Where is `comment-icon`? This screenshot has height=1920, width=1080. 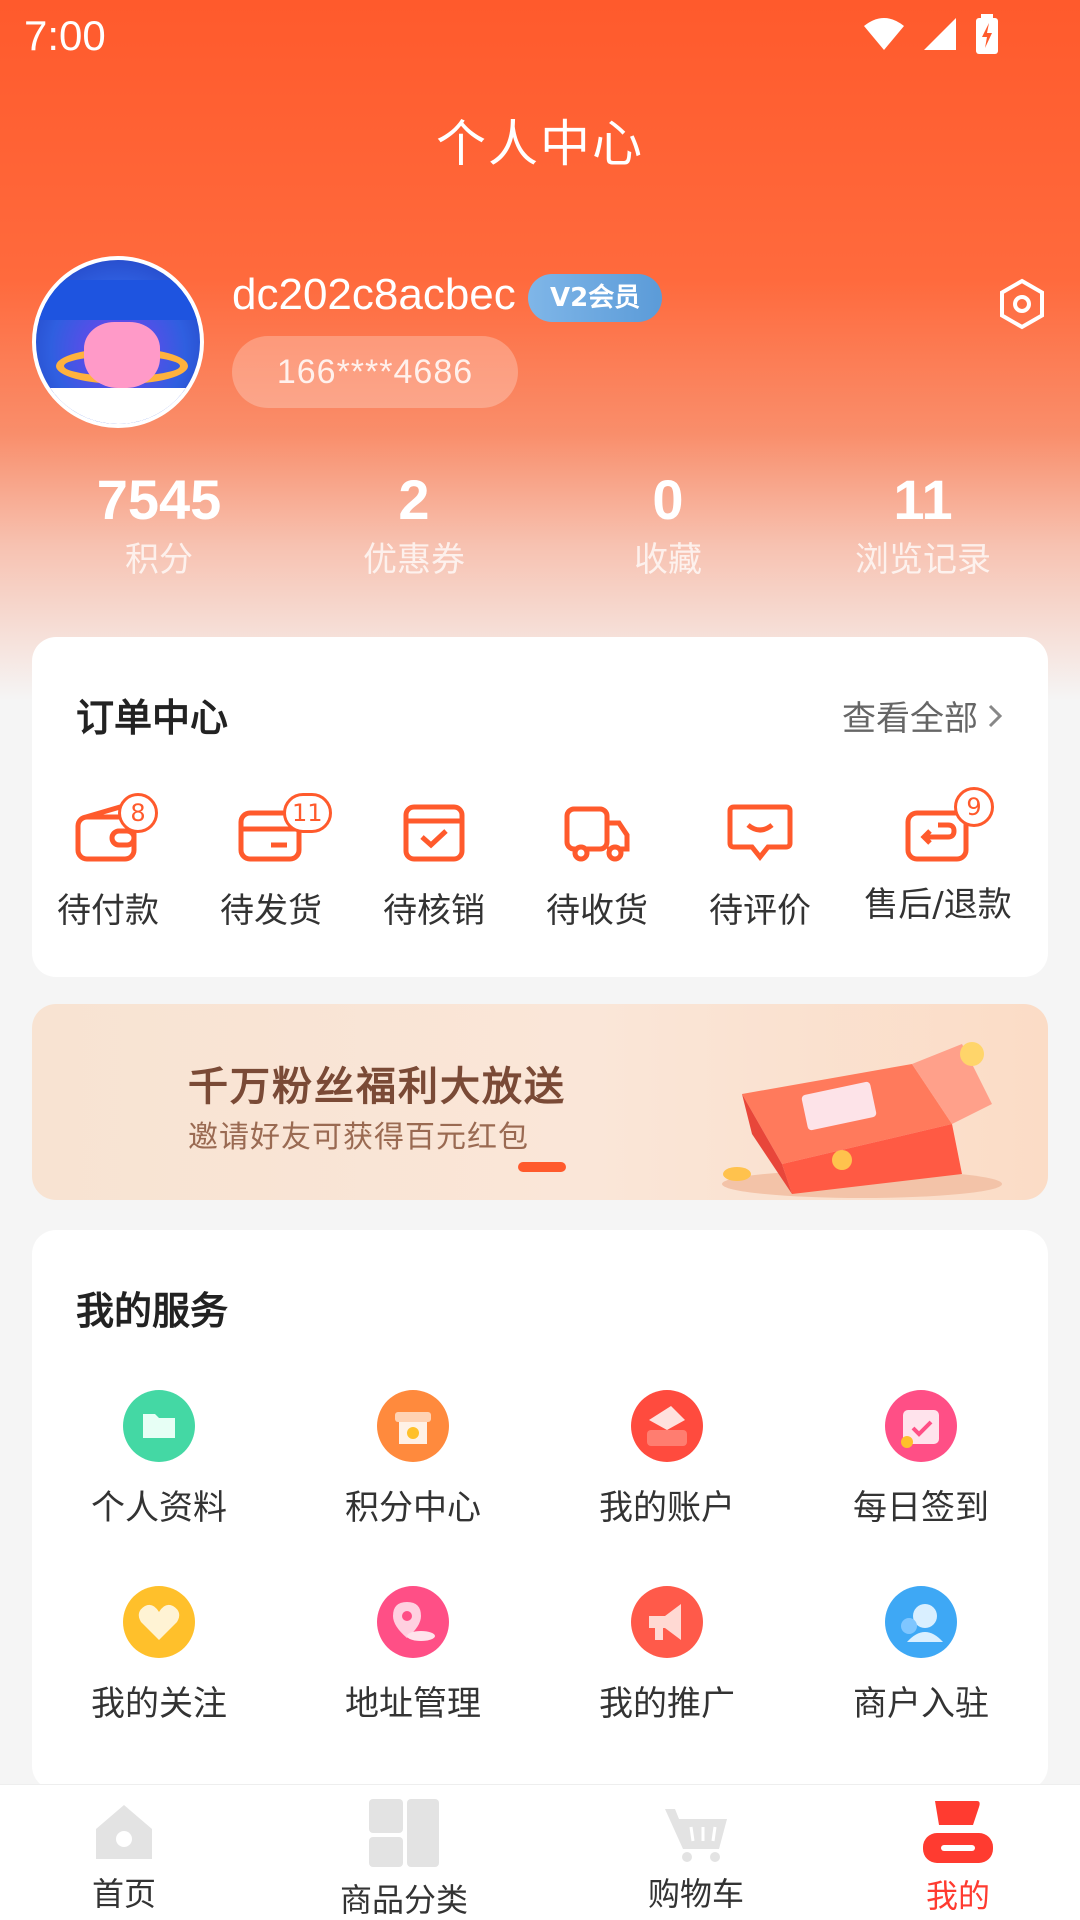
comment-icon is located at coordinates (760, 833).